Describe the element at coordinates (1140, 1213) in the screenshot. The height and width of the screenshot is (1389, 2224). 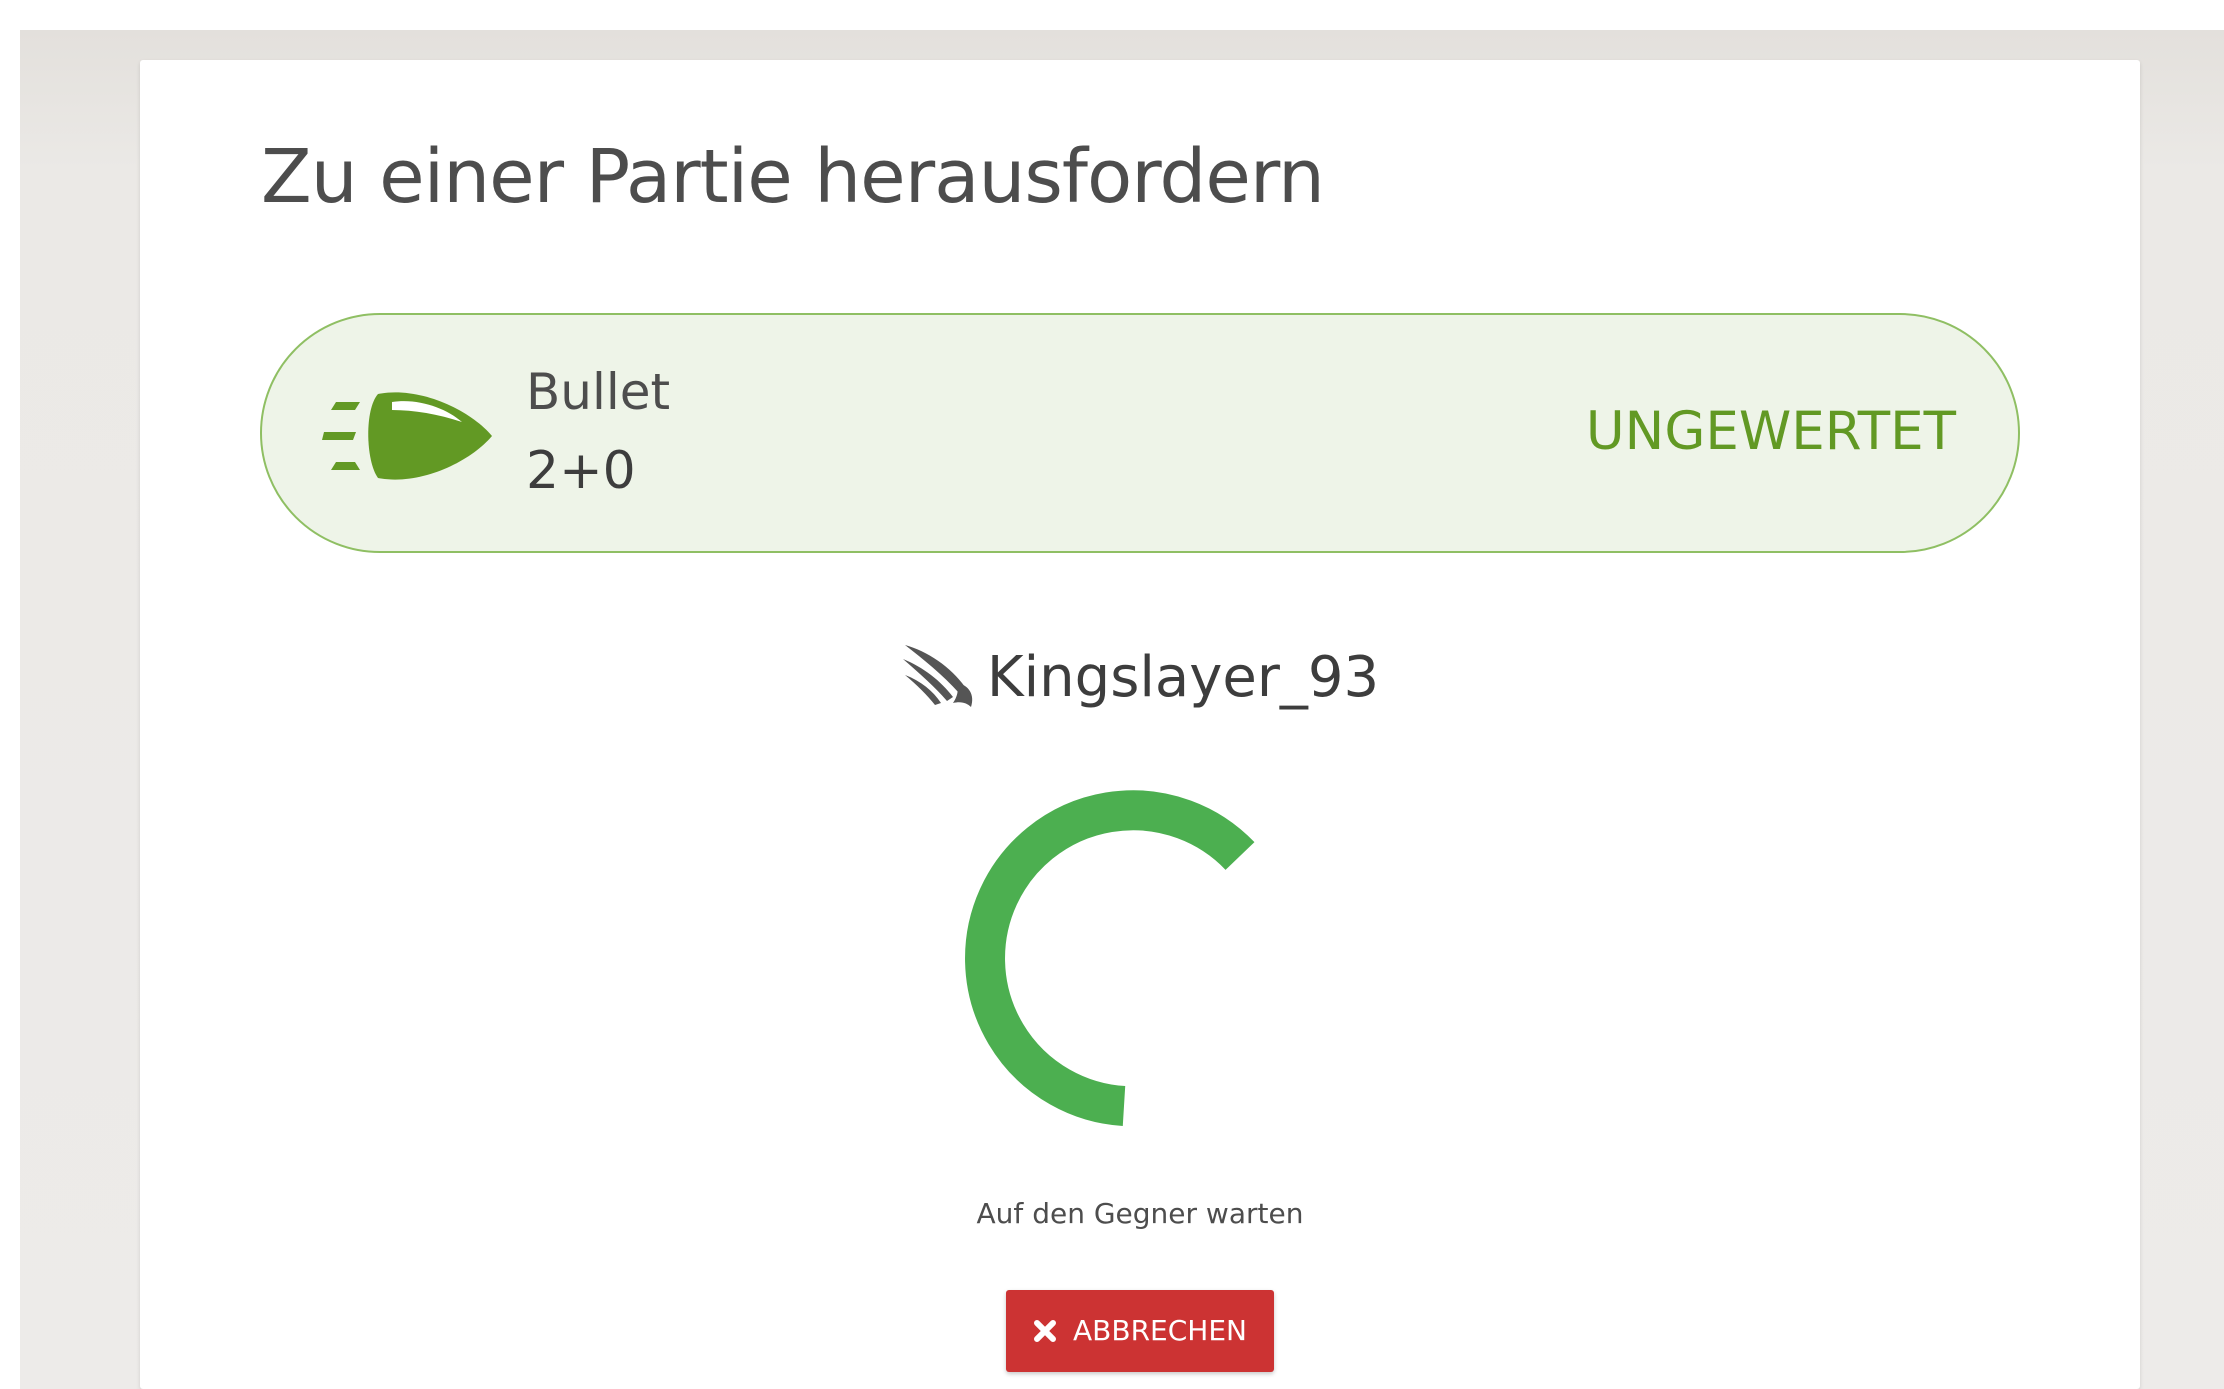
I see `waiting-status: Auf den Gegner warten` at that location.